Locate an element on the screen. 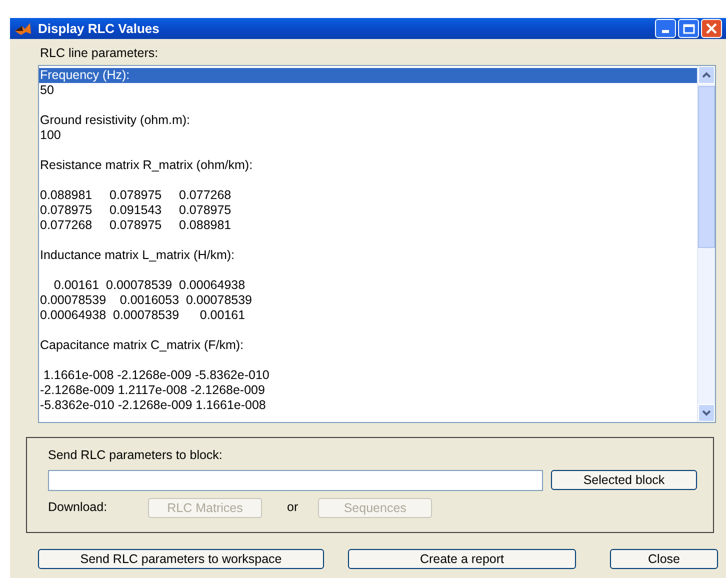 This screenshot has height=578, width=726. download-label: Download: is located at coordinates (78, 507).